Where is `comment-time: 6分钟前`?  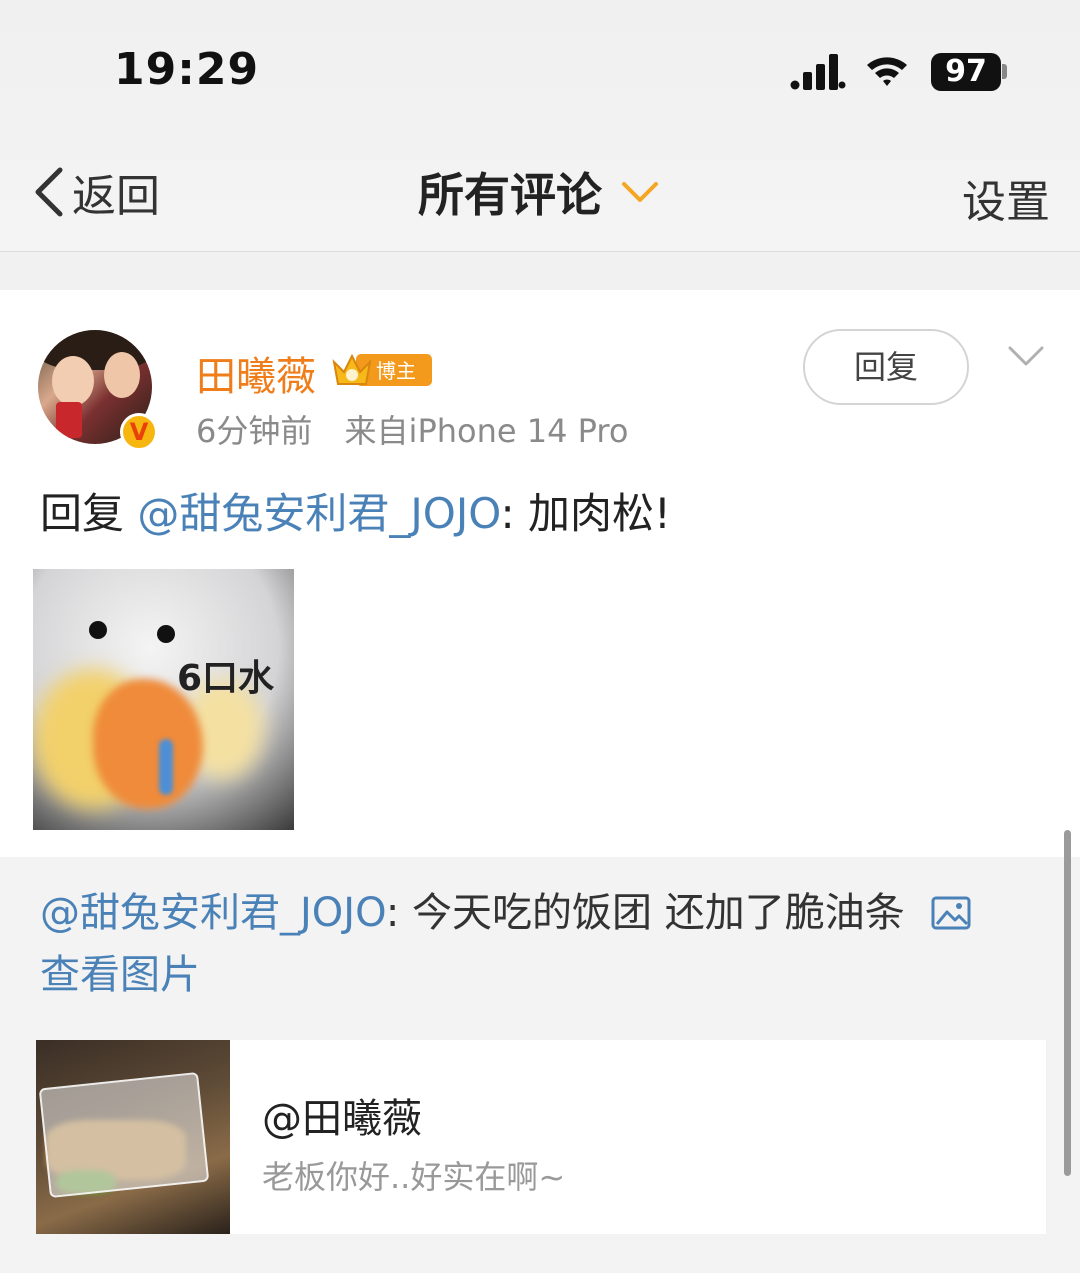
comment-time: 6分钟前 is located at coordinates (254, 431).